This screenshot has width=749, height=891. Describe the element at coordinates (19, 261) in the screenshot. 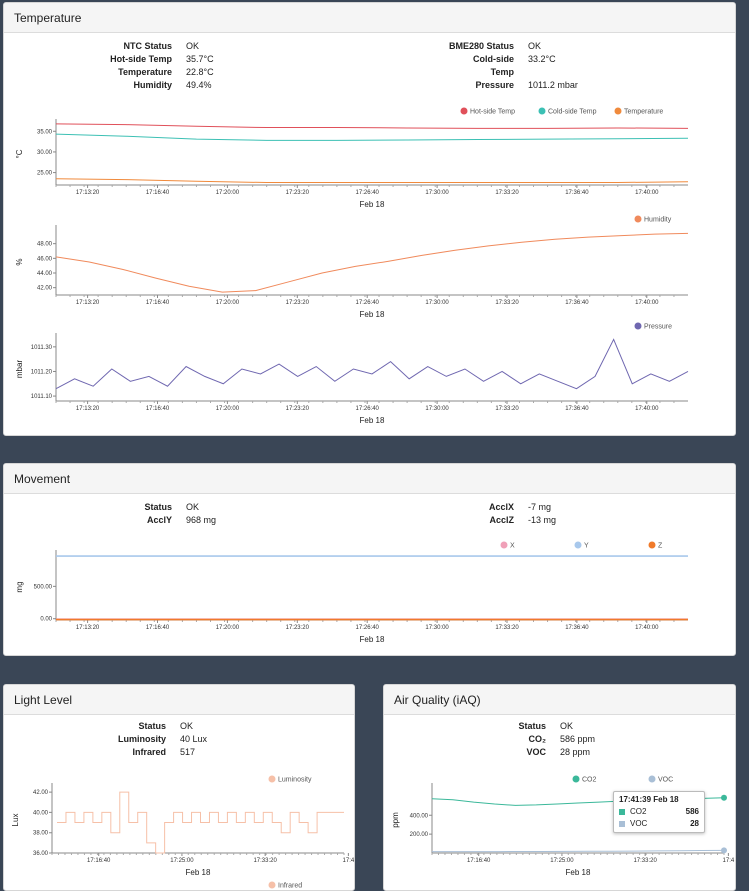

I see `y-axis-label: %` at that location.